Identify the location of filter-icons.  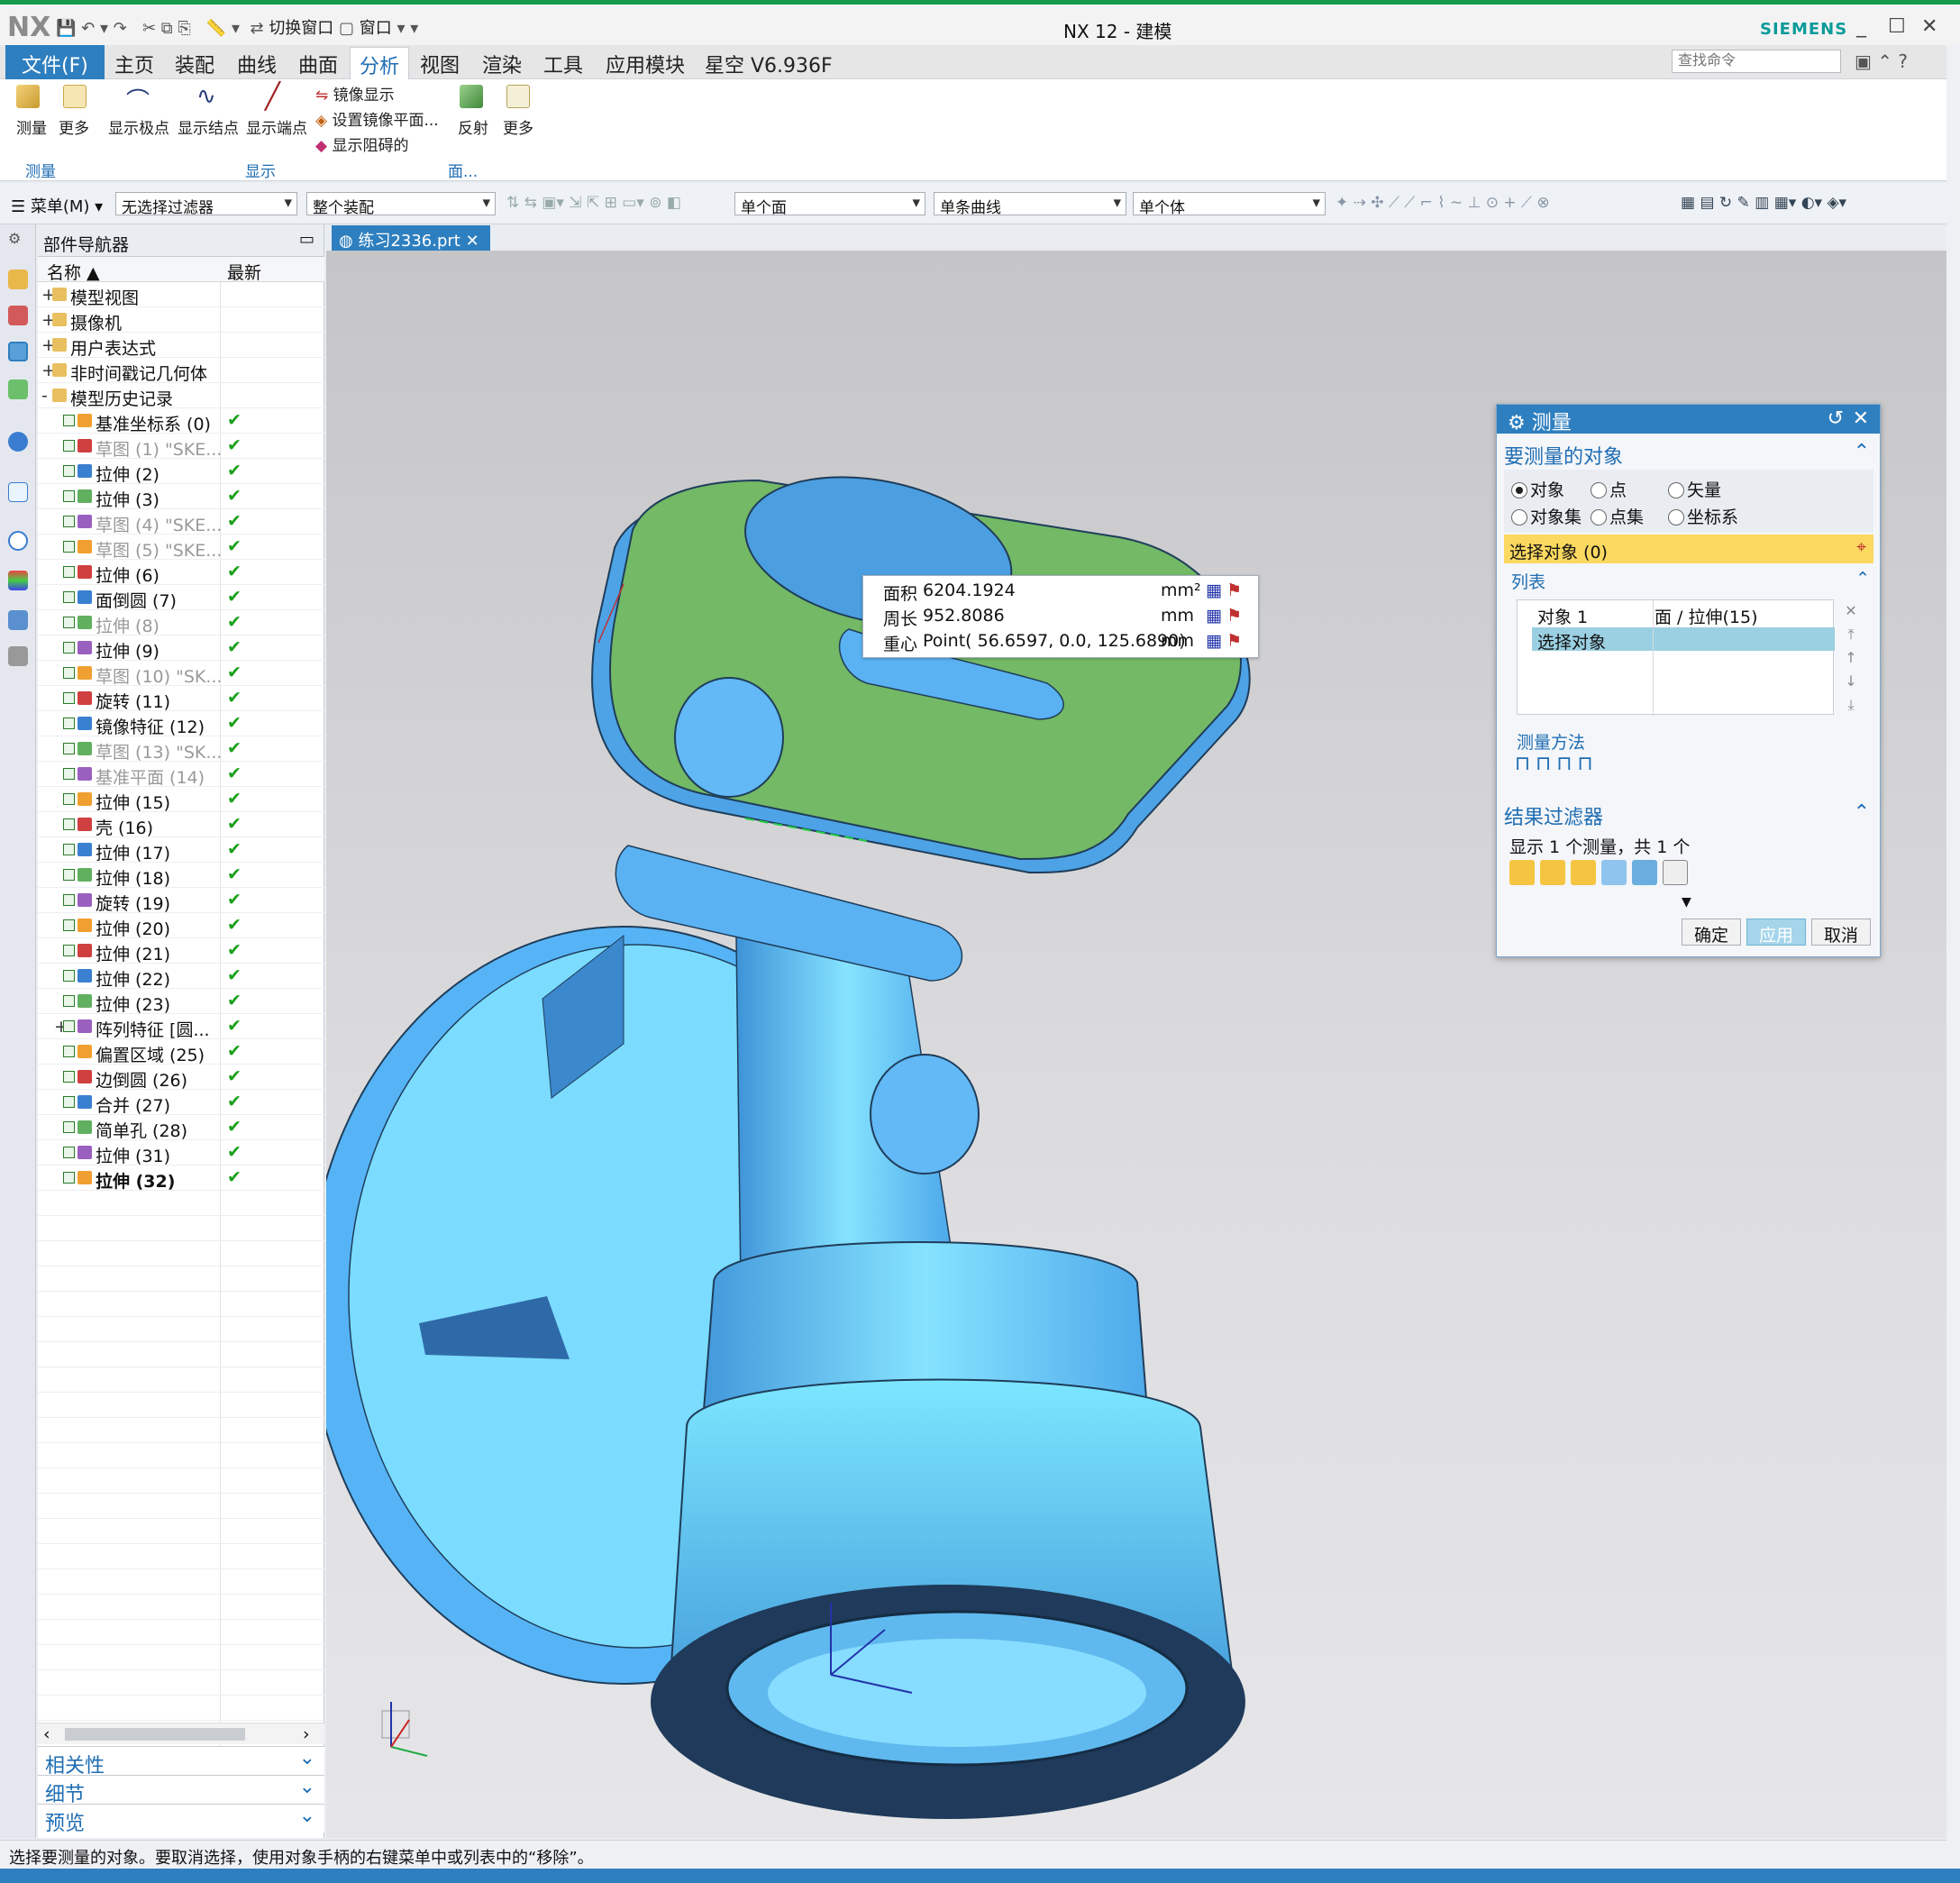
(1599, 873).